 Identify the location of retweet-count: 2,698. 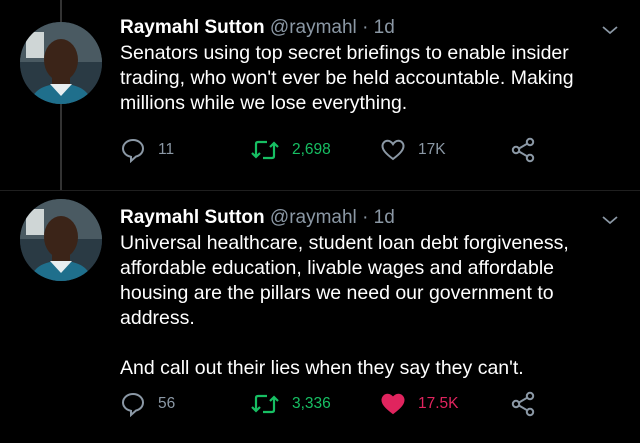
(311, 149).